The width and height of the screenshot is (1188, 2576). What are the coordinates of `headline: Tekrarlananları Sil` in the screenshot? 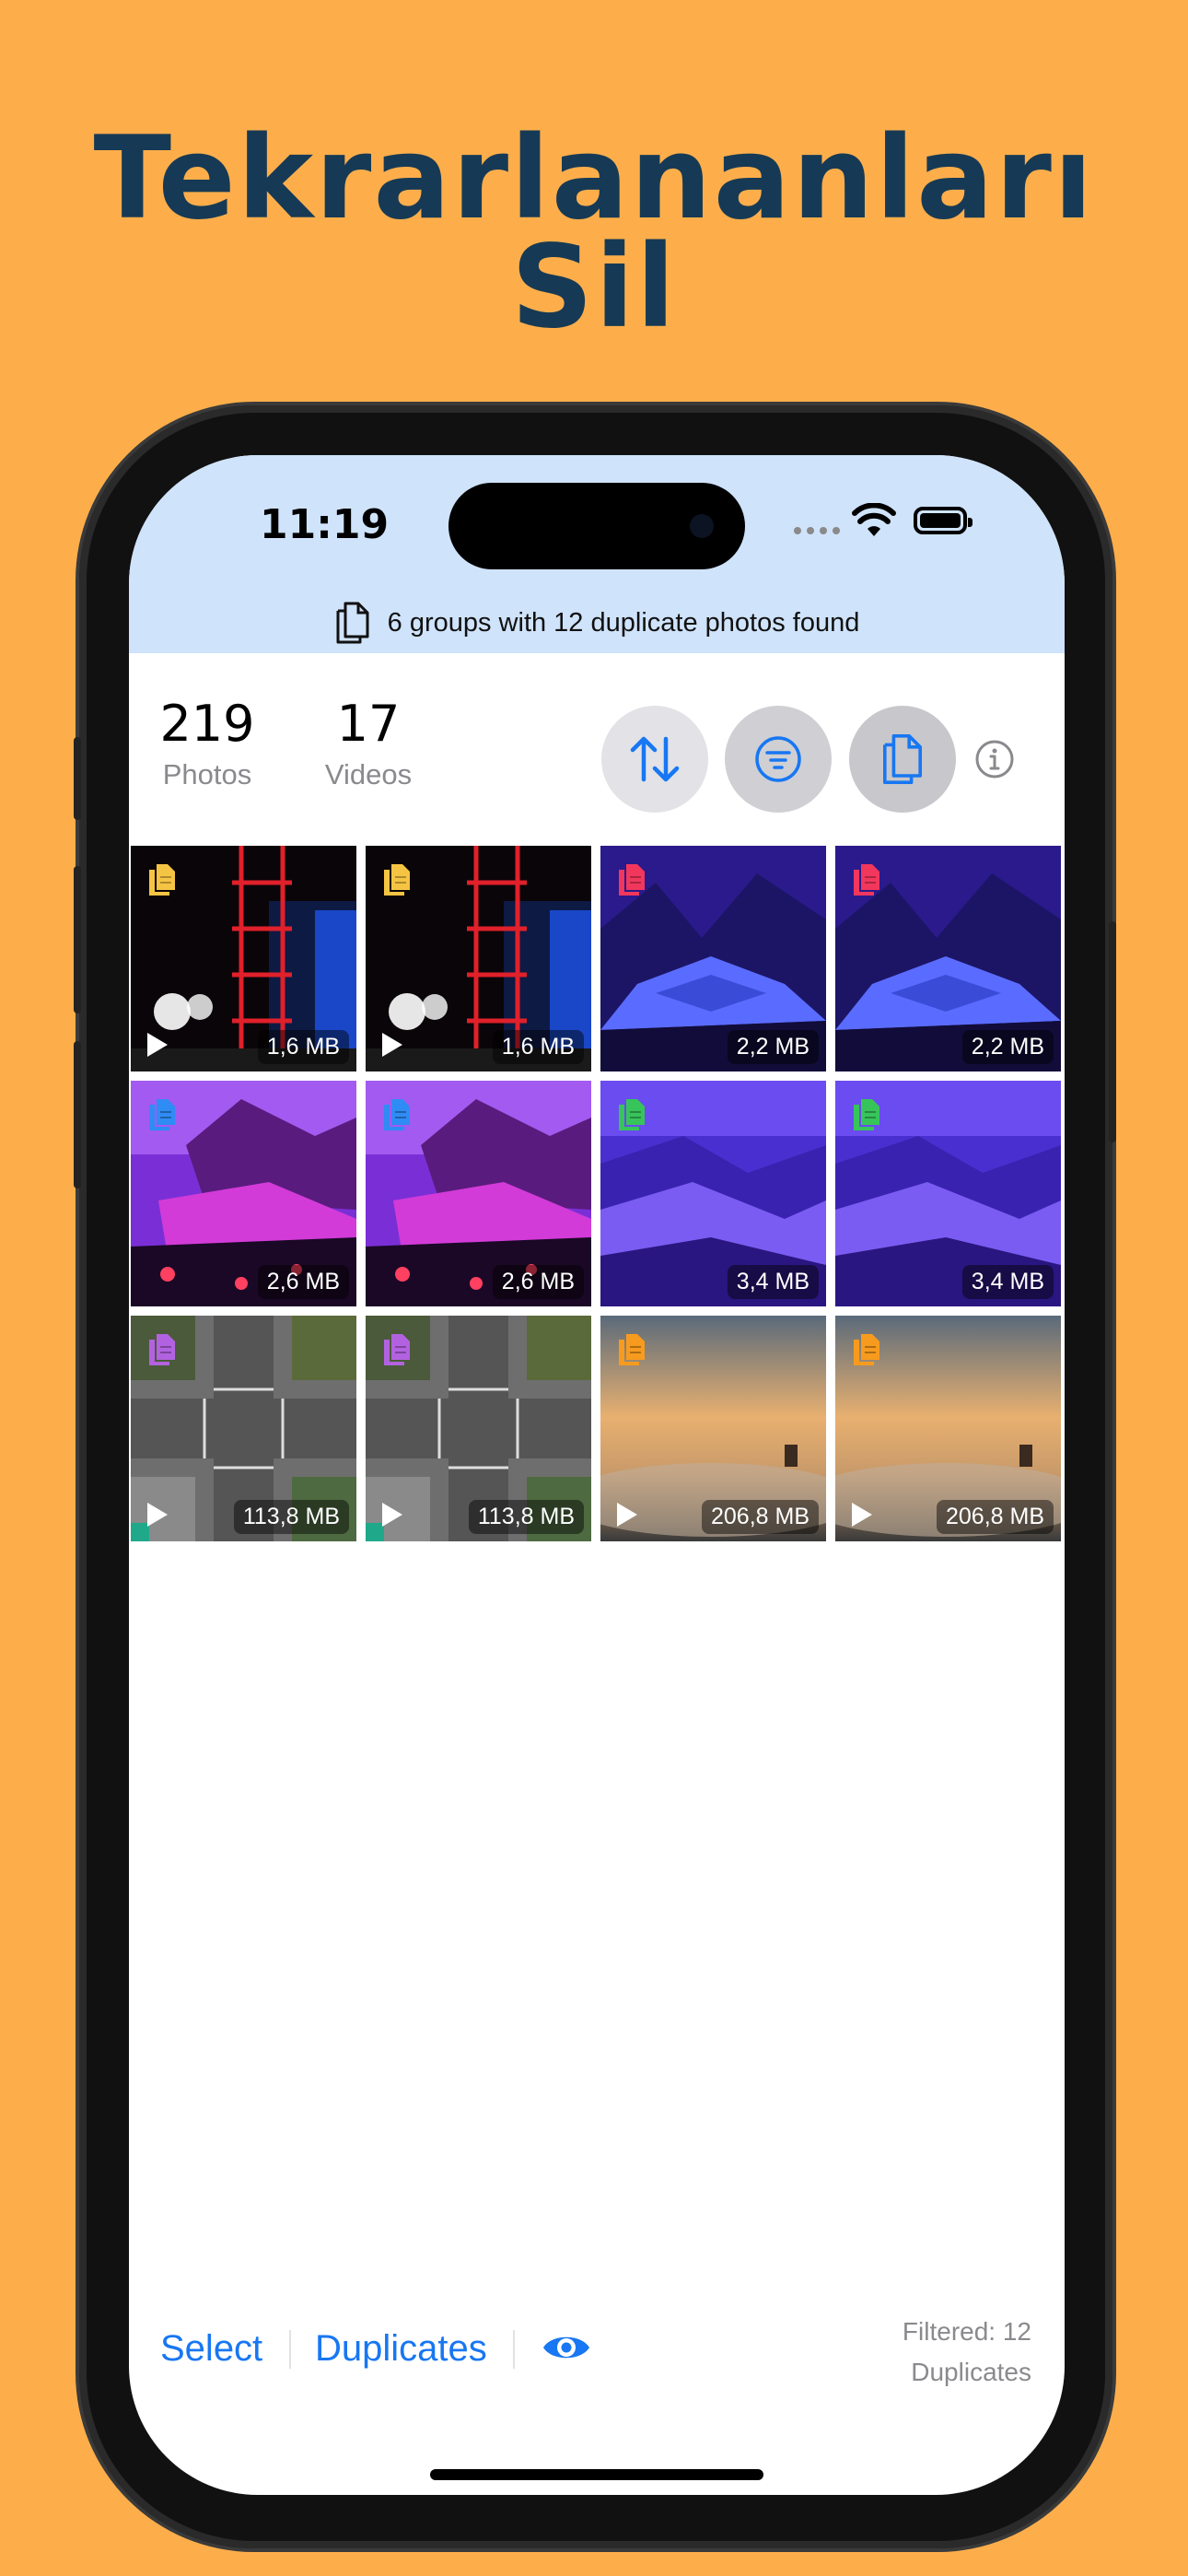 It's located at (594, 233).